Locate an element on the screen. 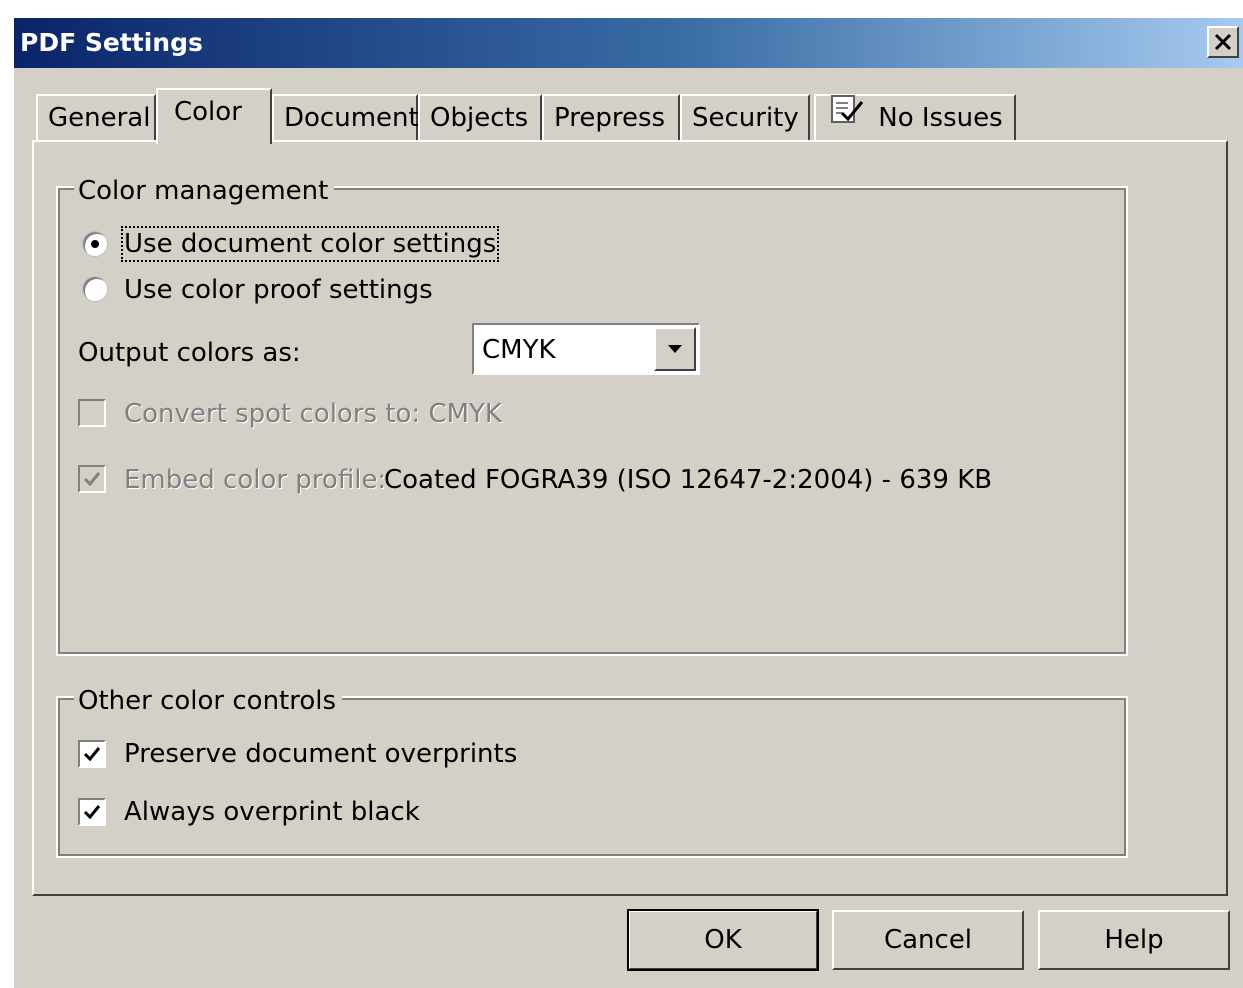  tab-general: General is located at coordinates (96, 117).